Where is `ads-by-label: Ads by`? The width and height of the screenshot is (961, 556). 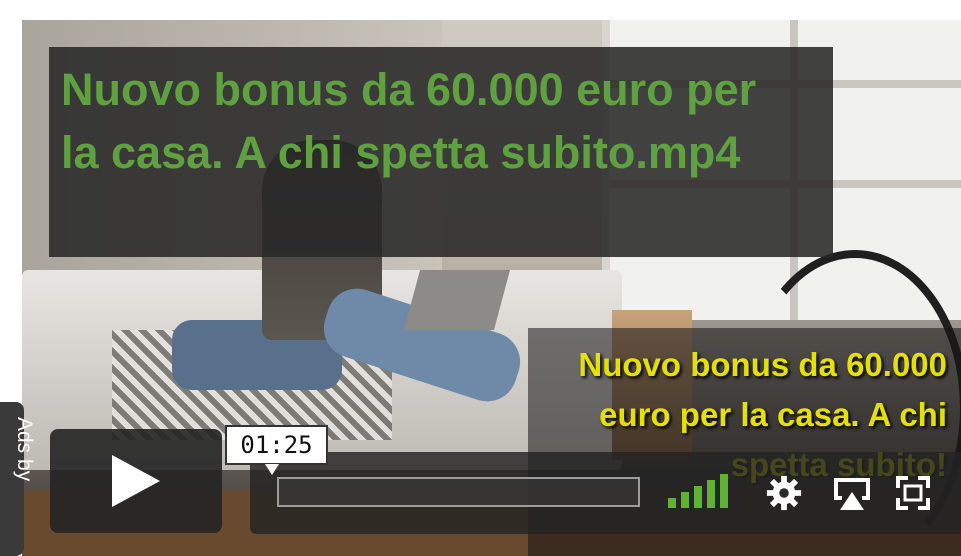 ads-by-label: Ads by is located at coordinates (24, 449).